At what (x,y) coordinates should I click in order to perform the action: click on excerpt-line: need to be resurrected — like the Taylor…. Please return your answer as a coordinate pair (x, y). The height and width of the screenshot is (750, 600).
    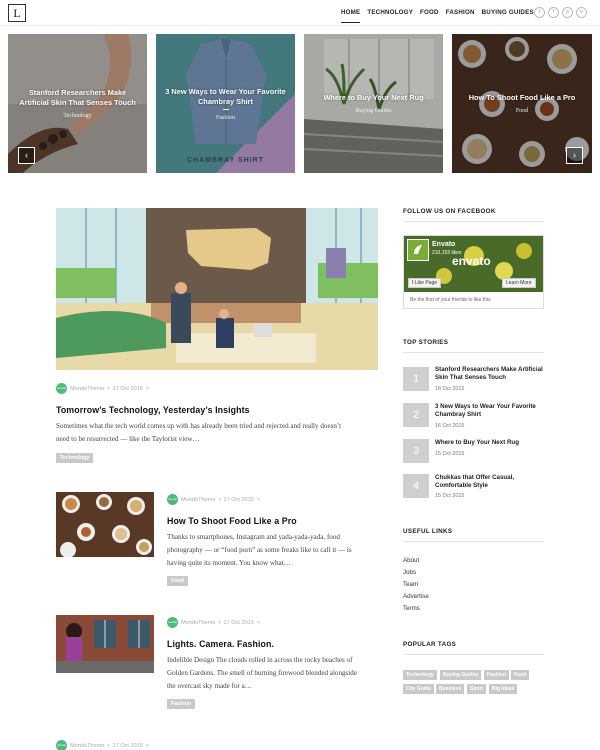
    Looking at the image, I should click on (128, 439).